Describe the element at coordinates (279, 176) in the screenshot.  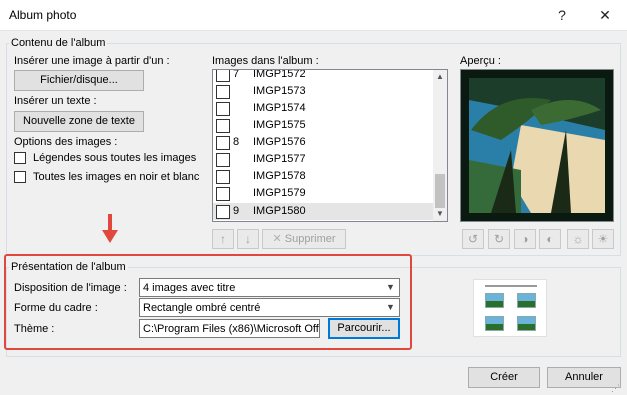
I see `list-item-name: IMGP1578` at that location.